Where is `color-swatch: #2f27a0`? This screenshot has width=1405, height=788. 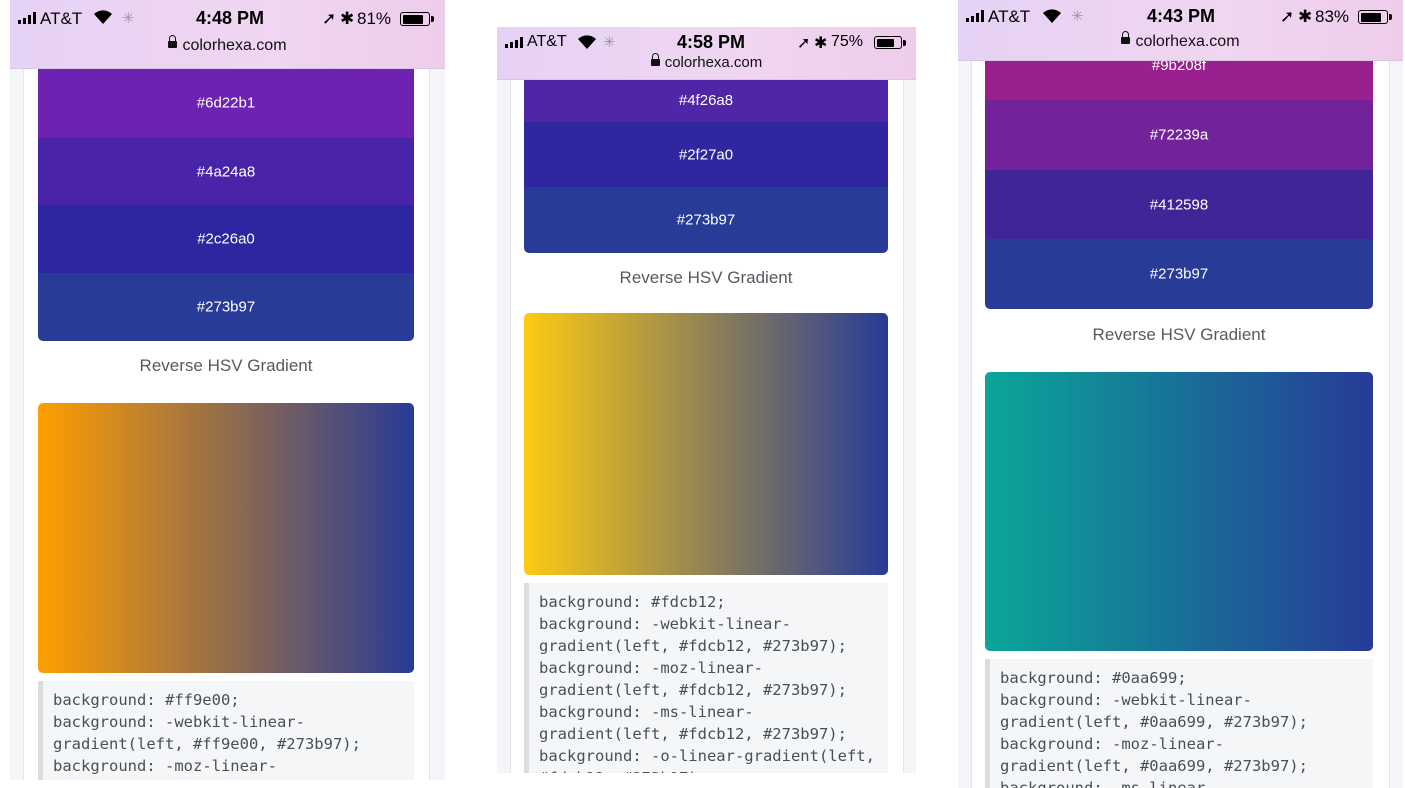
color-swatch: #2f27a0 is located at coordinates (706, 154).